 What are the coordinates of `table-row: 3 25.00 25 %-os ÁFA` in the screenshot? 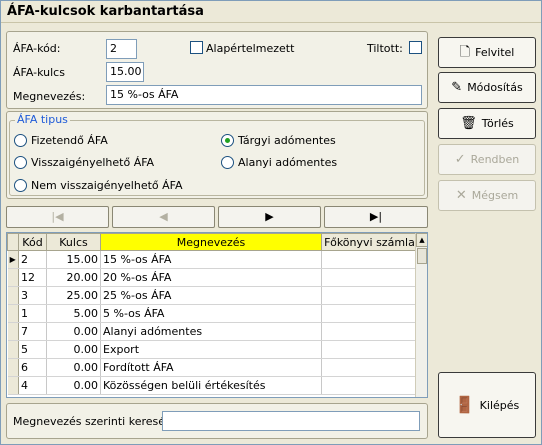 It's located at (212, 295).